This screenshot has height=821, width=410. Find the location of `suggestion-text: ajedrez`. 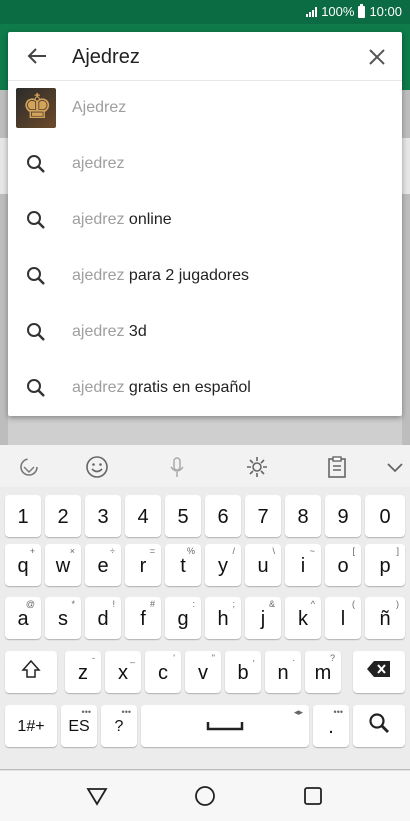

suggestion-text: ajedrez is located at coordinates (98, 163).